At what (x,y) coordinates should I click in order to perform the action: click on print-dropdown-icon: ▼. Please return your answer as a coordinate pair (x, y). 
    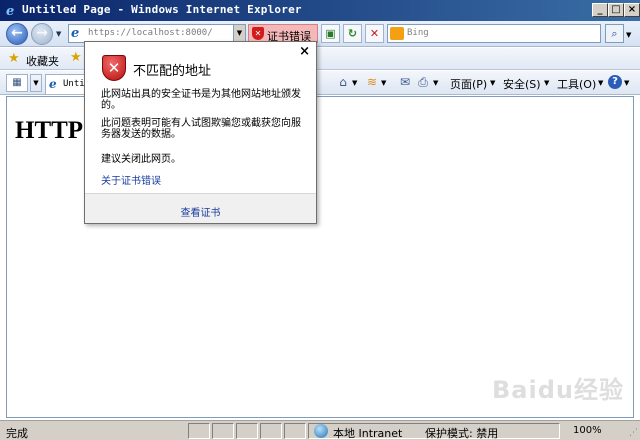
    Looking at the image, I should click on (435, 83).